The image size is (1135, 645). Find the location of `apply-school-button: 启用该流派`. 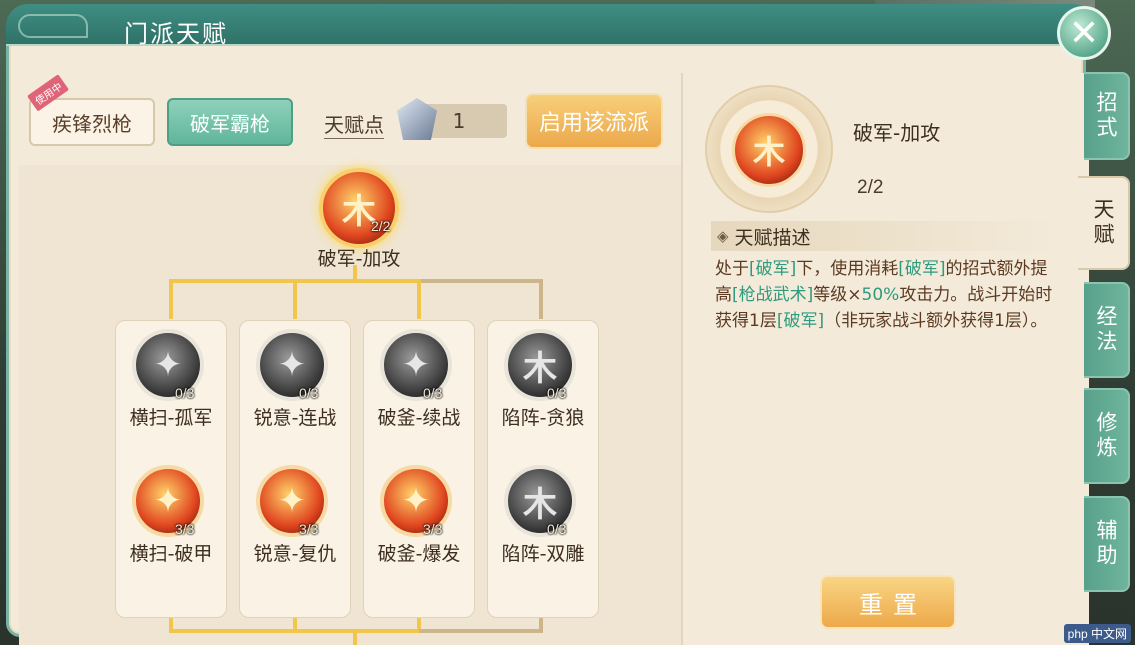

apply-school-button: 启用该流派 is located at coordinates (594, 121).